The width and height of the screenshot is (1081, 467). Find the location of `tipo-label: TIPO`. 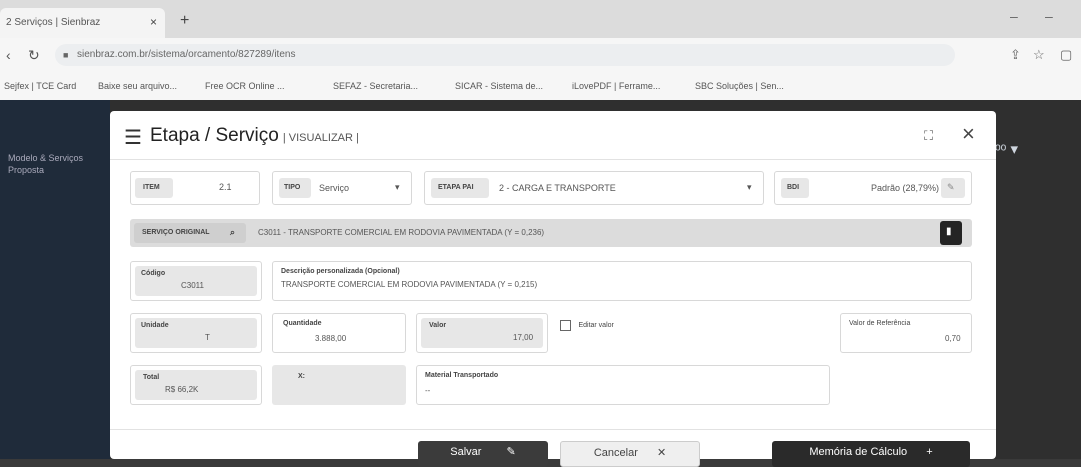

tipo-label: TIPO is located at coordinates (292, 187).